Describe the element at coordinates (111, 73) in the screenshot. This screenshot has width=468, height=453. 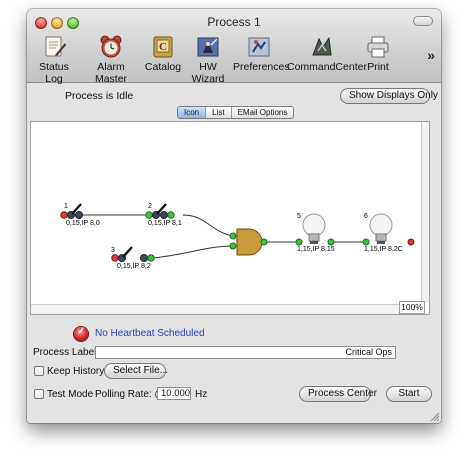
I see `alarm-master-label: Alarm Master` at that location.